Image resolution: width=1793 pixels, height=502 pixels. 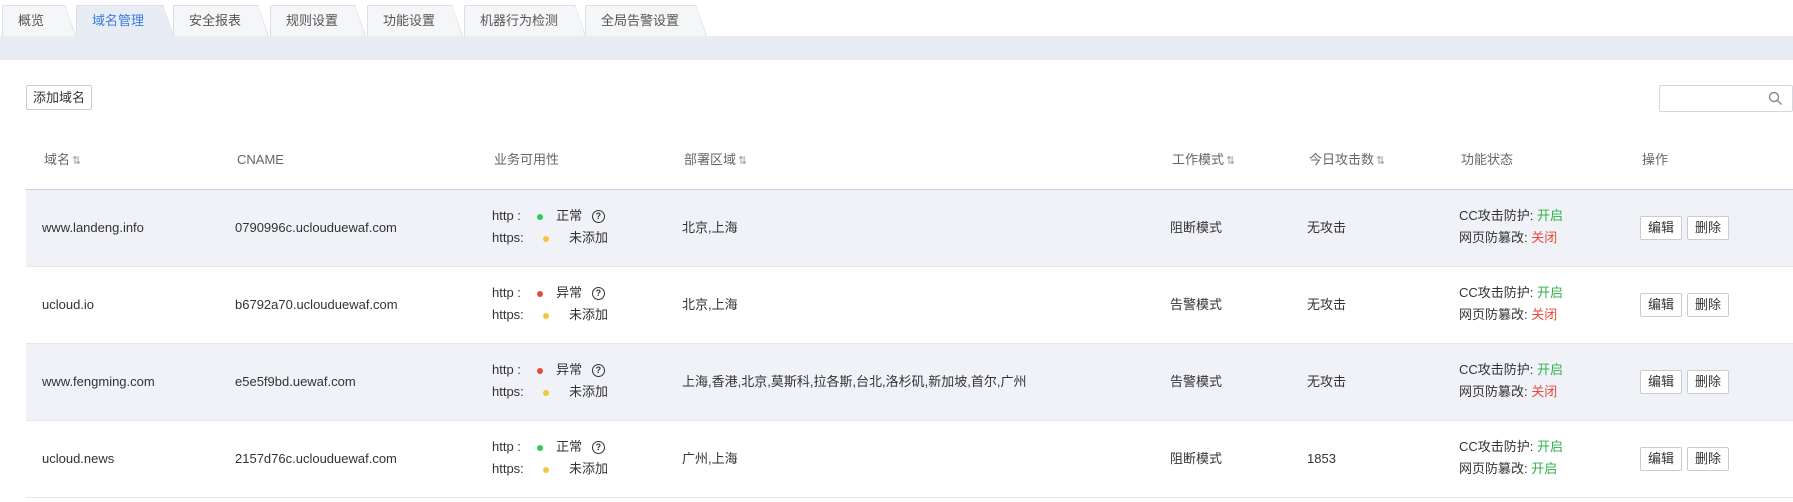 I want to click on tab-bar: 概览 域名管理 安全报表 规则设置 功能设置 机器行为检测 全局告警设置, so click(x=896, y=18).